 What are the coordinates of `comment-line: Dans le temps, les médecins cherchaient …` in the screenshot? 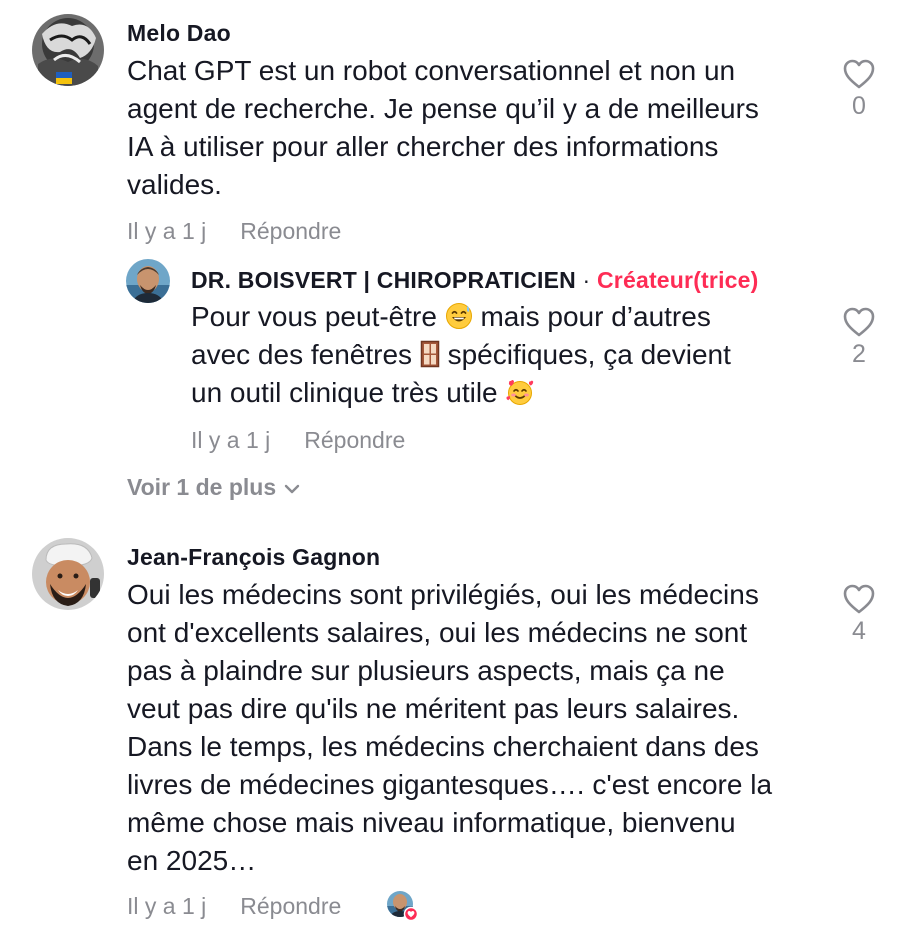 It's located at (443, 746).